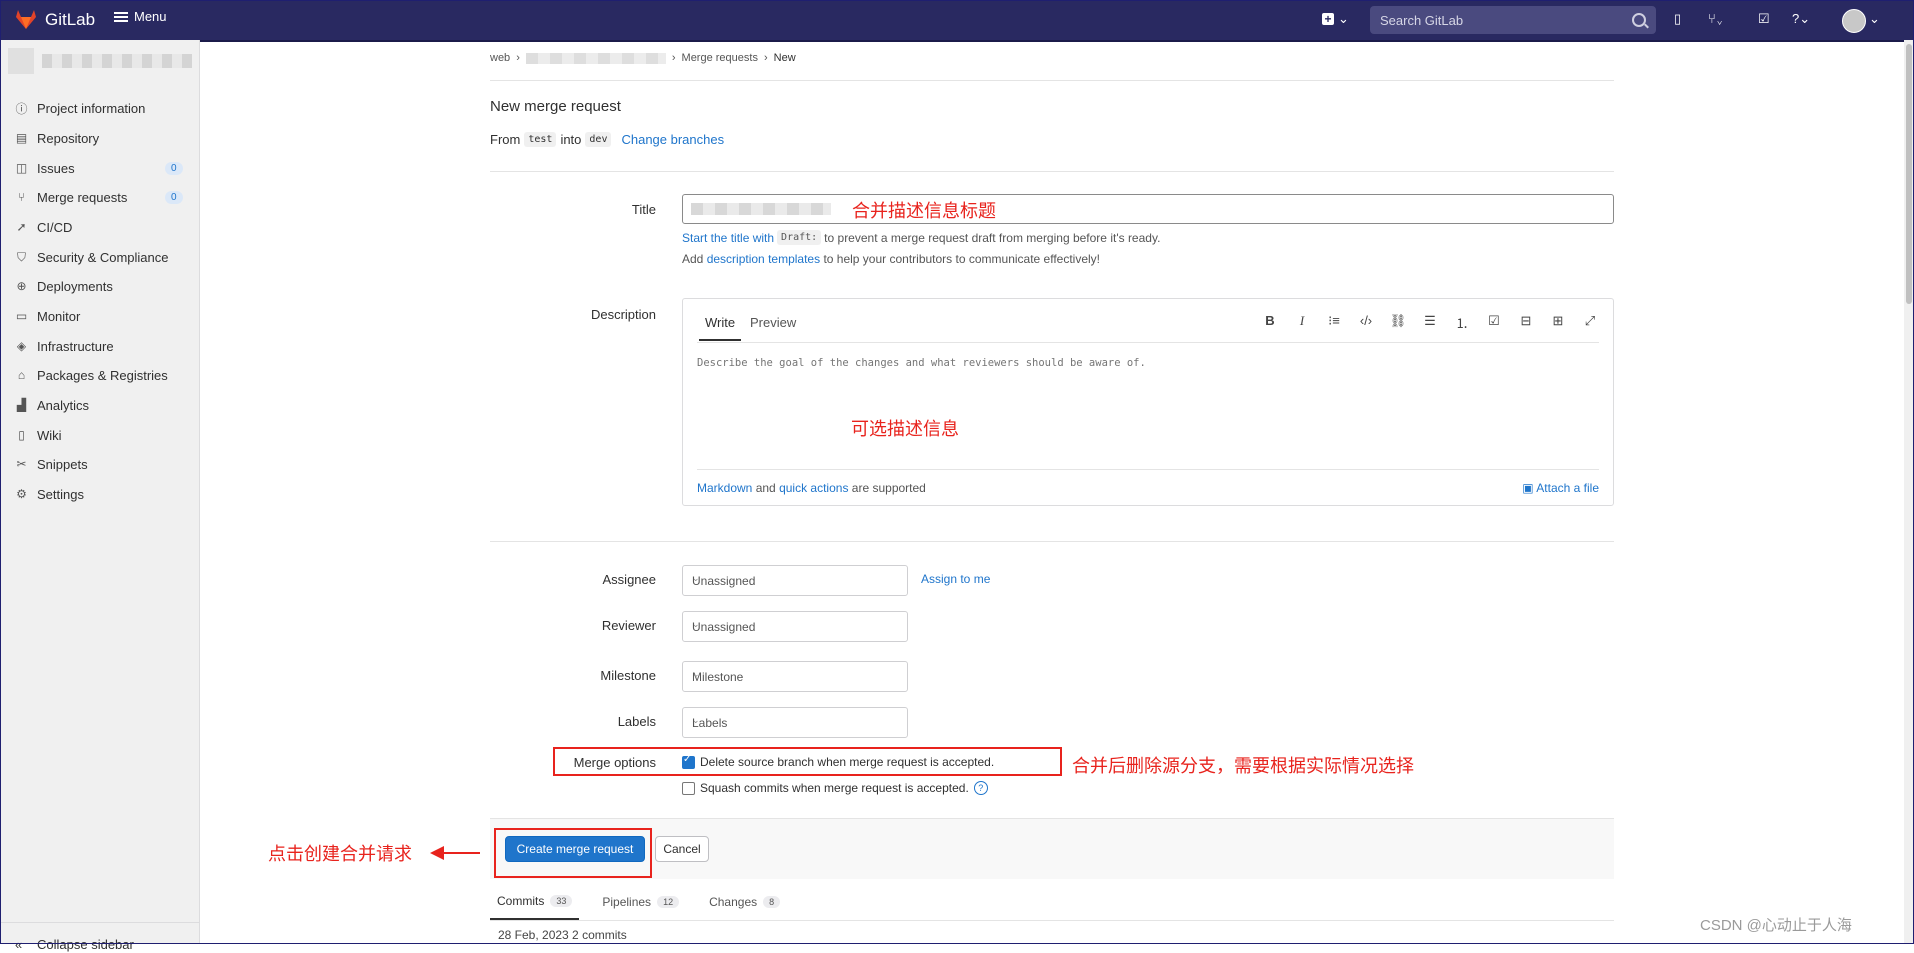 The image size is (1914, 953). I want to click on menu-button: Menu, so click(140, 16).